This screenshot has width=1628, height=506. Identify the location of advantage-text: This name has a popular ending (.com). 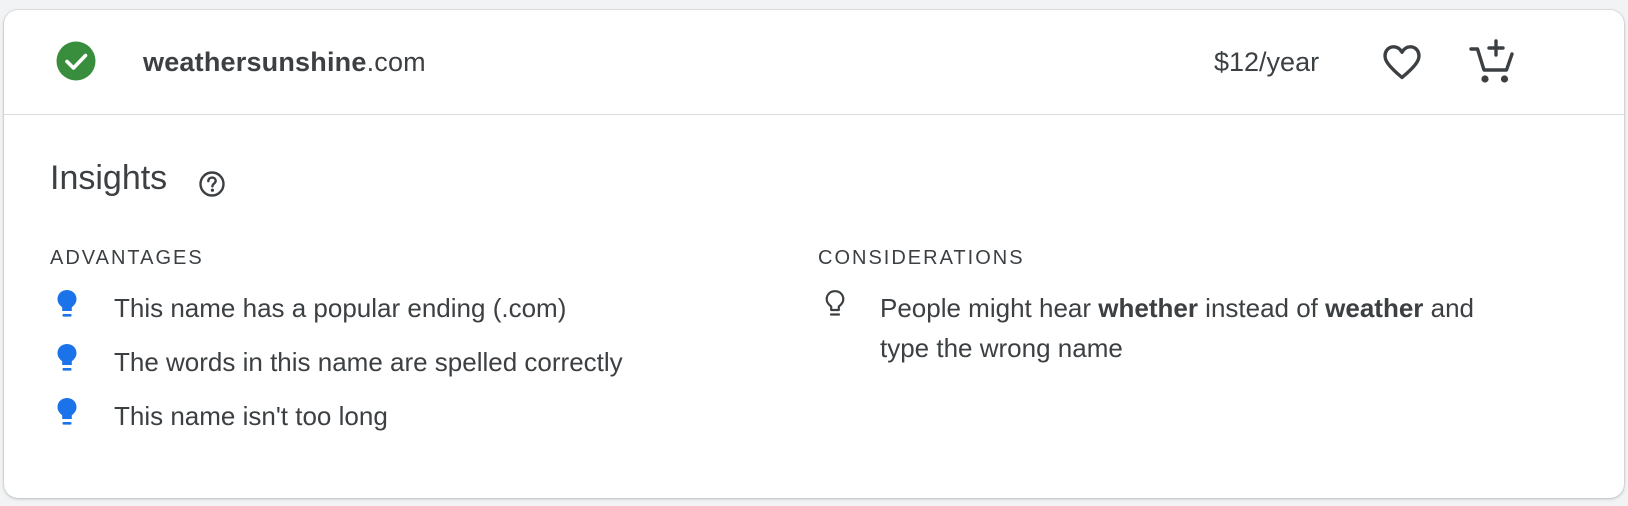
(340, 308).